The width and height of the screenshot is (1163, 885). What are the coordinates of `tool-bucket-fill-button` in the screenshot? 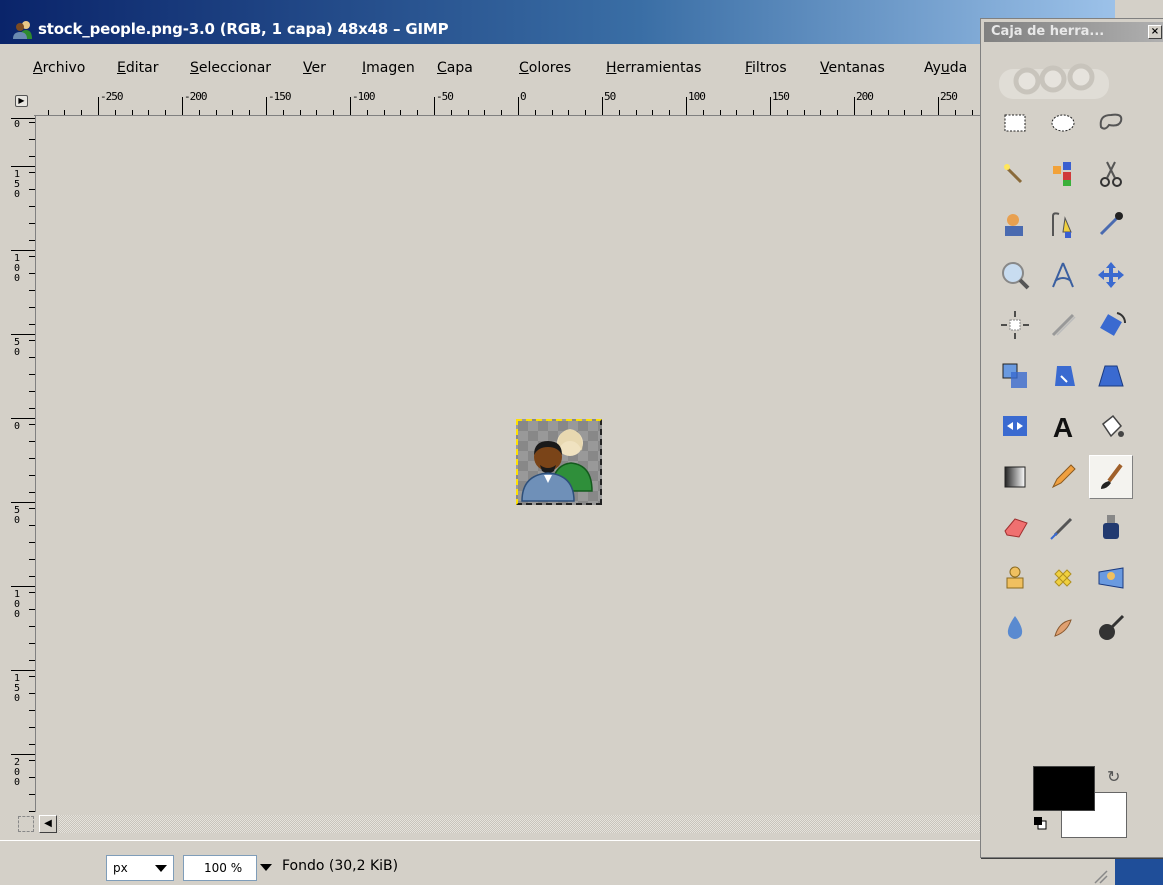 It's located at (1111, 426).